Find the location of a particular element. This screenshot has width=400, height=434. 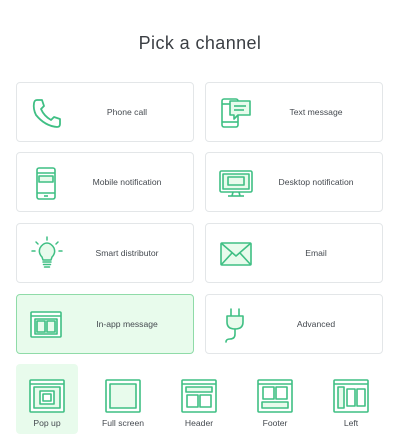

channel-label: Advanced is located at coordinates (316, 324).